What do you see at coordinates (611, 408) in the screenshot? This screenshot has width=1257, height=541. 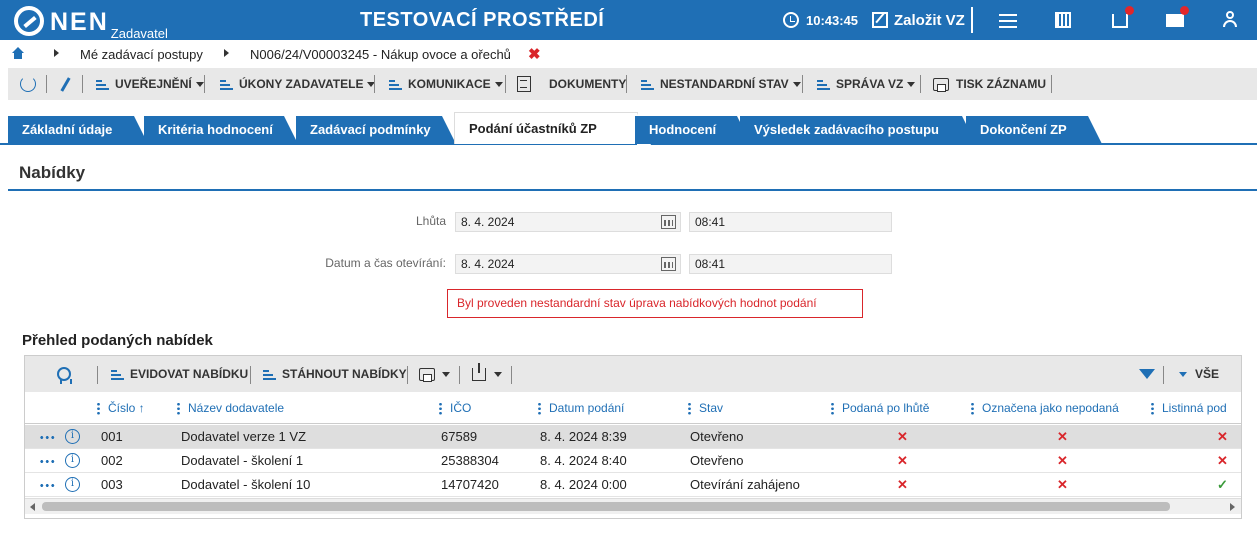 I see `column-header-submission-date: Datum podání` at bounding box center [611, 408].